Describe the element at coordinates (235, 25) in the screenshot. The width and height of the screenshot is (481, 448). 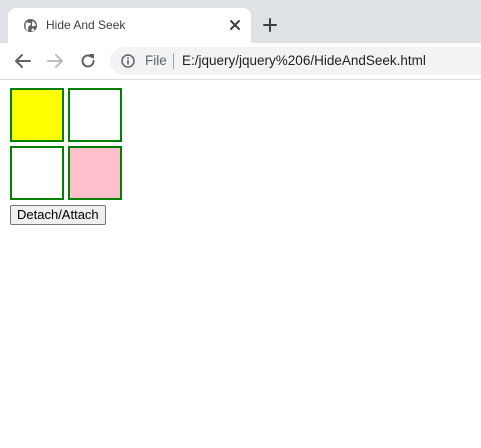
I see `close-icon` at that location.